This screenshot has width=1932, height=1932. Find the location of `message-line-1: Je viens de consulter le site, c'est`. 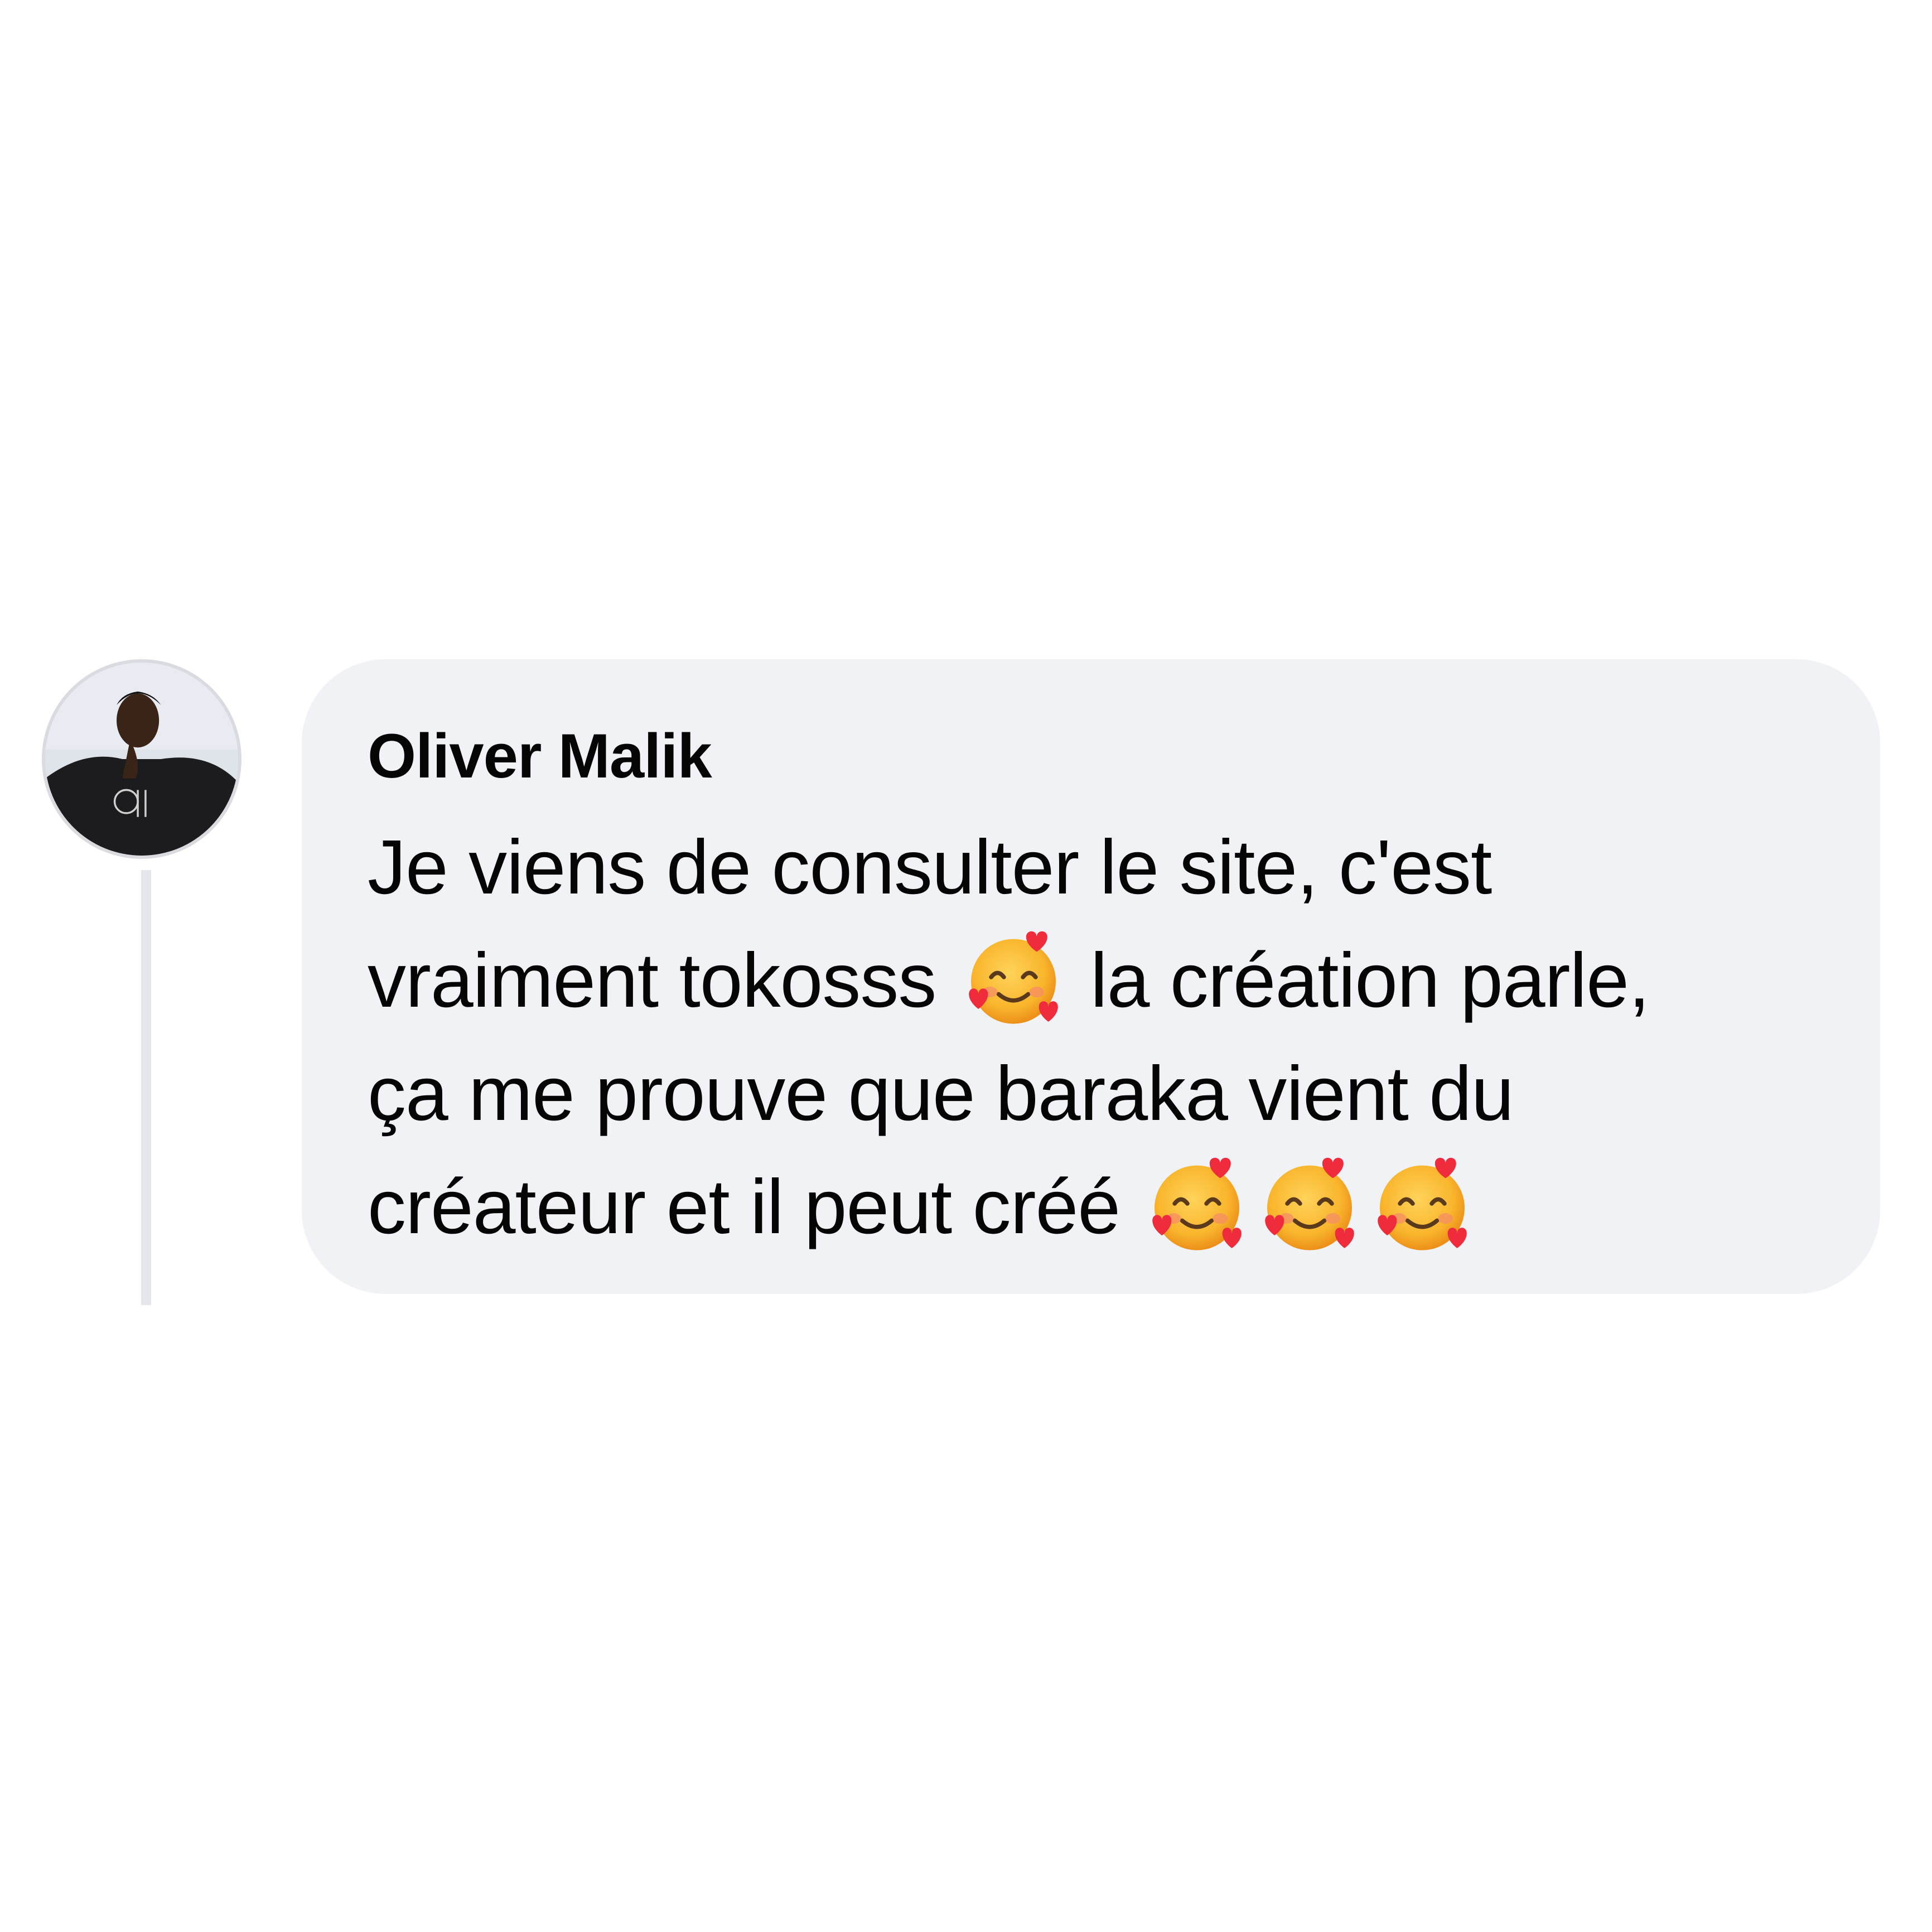

message-line-1: Je viens de consulter le site, c'est is located at coordinates (930, 867).